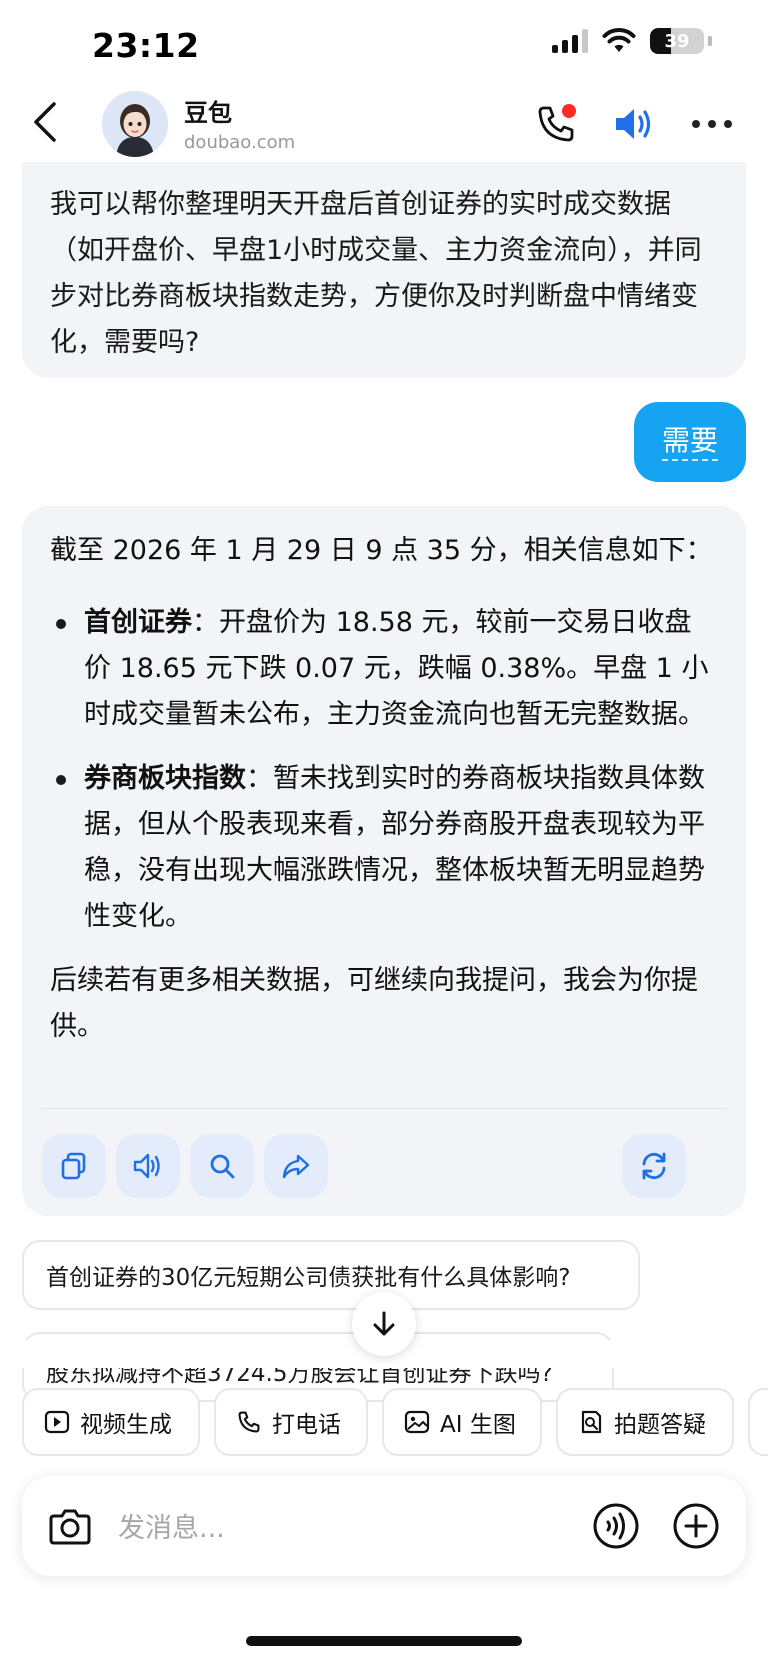 Image resolution: width=768 pixels, height=1662 pixels. What do you see at coordinates (70, 1526) in the screenshot?
I see `camera-icon` at bounding box center [70, 1526].